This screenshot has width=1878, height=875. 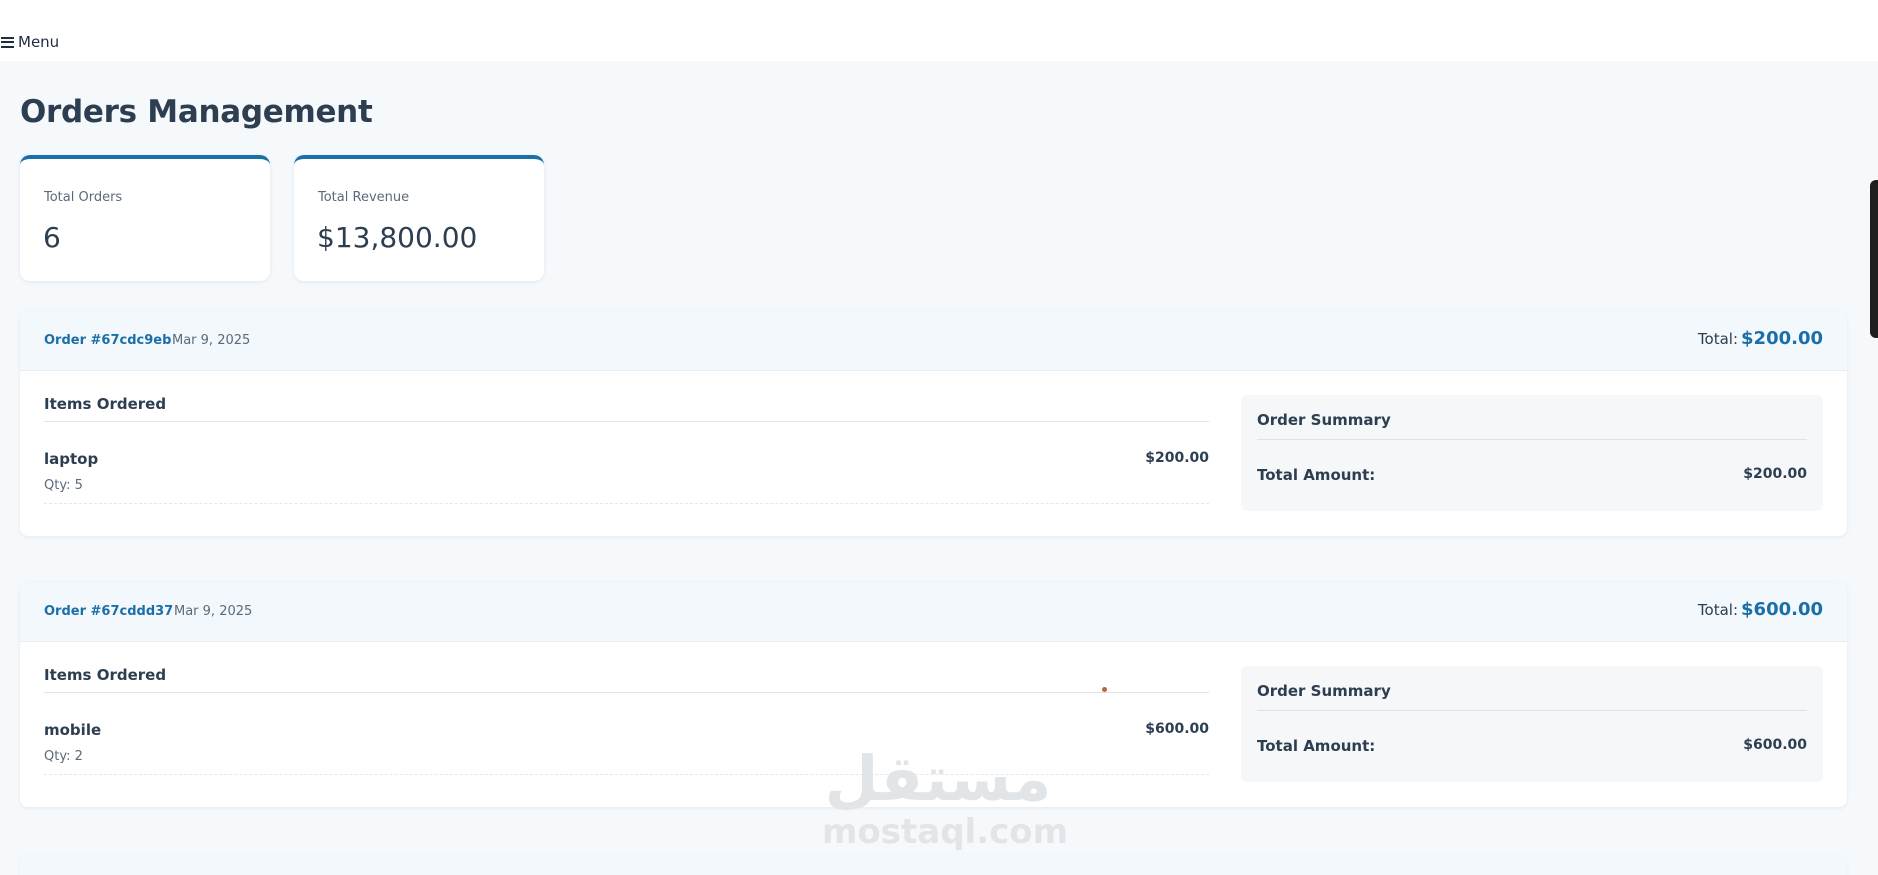 I want to click on order-total: Total: $200.00, so click(x=1760, y=338).